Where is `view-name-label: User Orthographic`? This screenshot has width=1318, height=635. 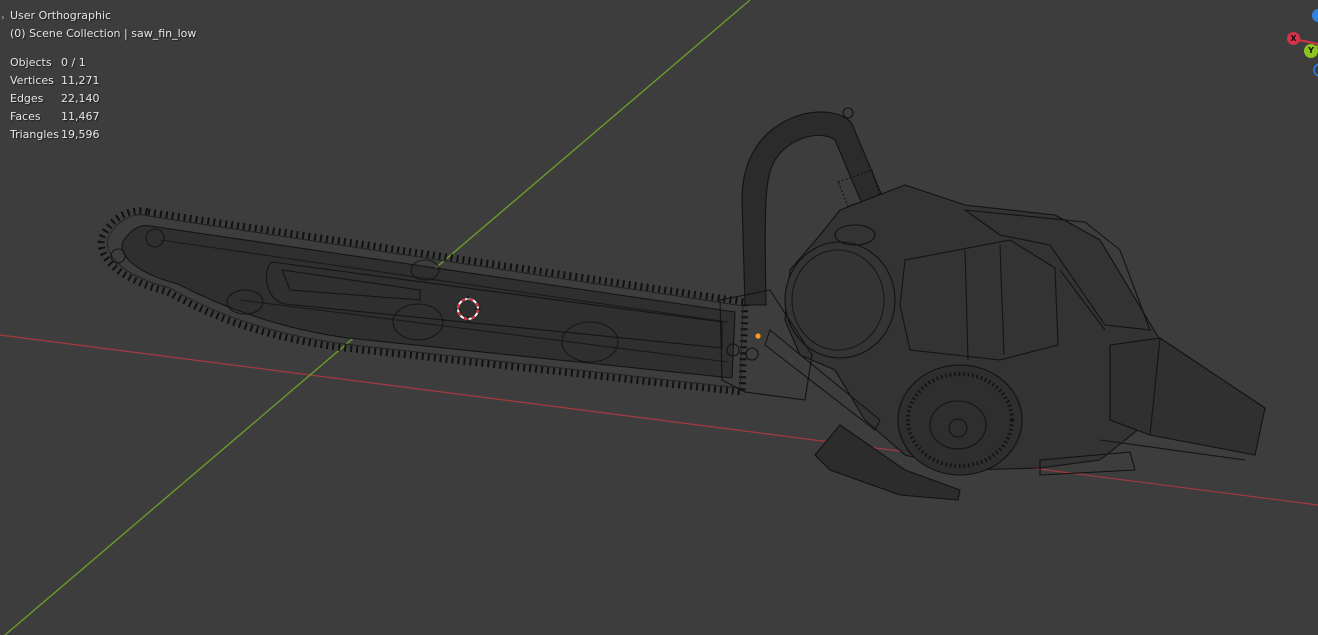
view-name-label: User Orthographic is located at coordinates (61, 15).